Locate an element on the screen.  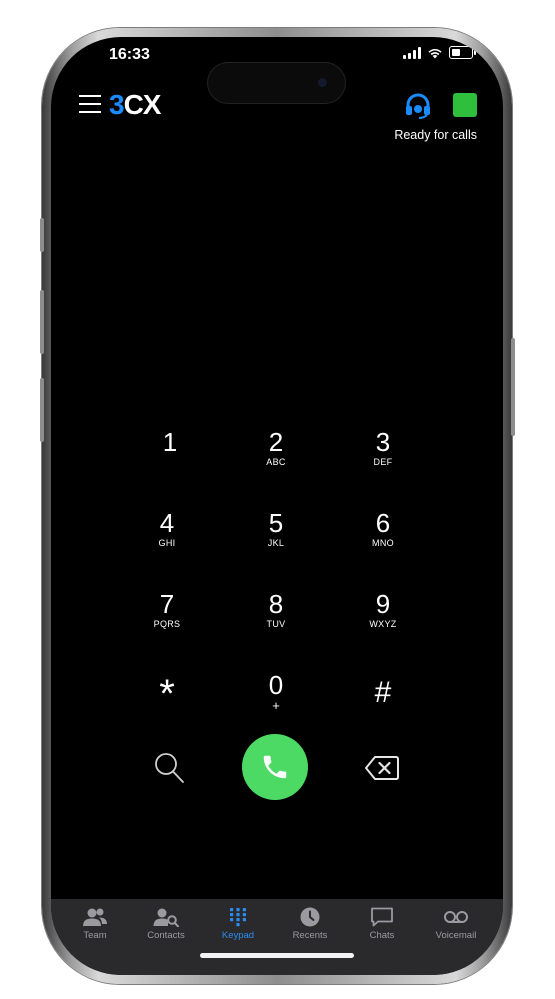
key-1: 1 is located at coordinates (170, 457).